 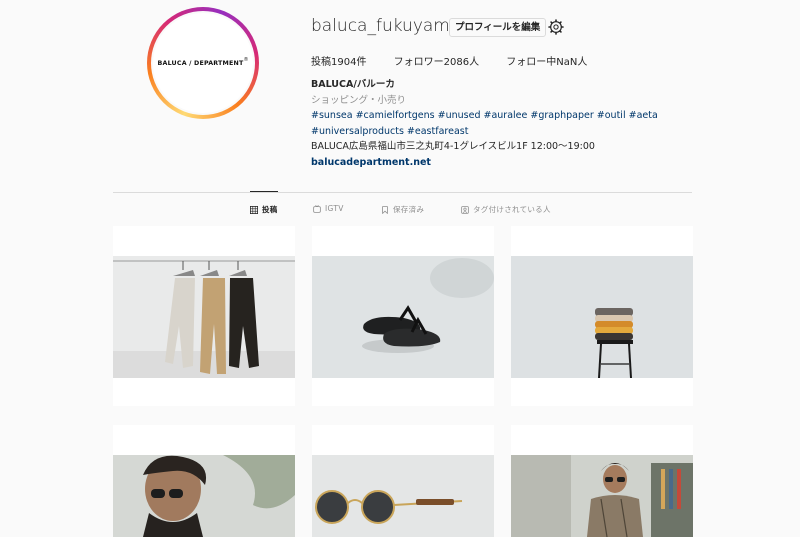 I want to click on tab-tagged-label: タグ付けされている人, so click(x=512, y=209).